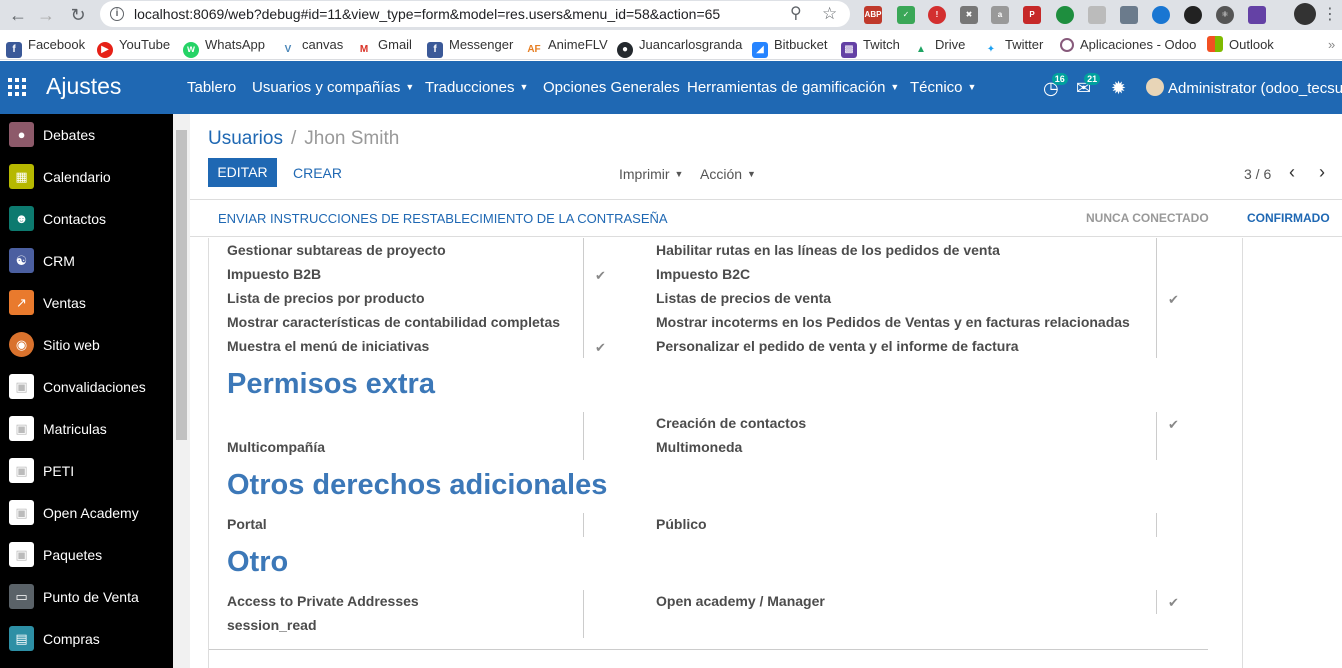  Describe the element at coordinates (793, 87) in the screenshot. I see `menu-gamificacion: Herramientas de gamificación ▼` at that location.